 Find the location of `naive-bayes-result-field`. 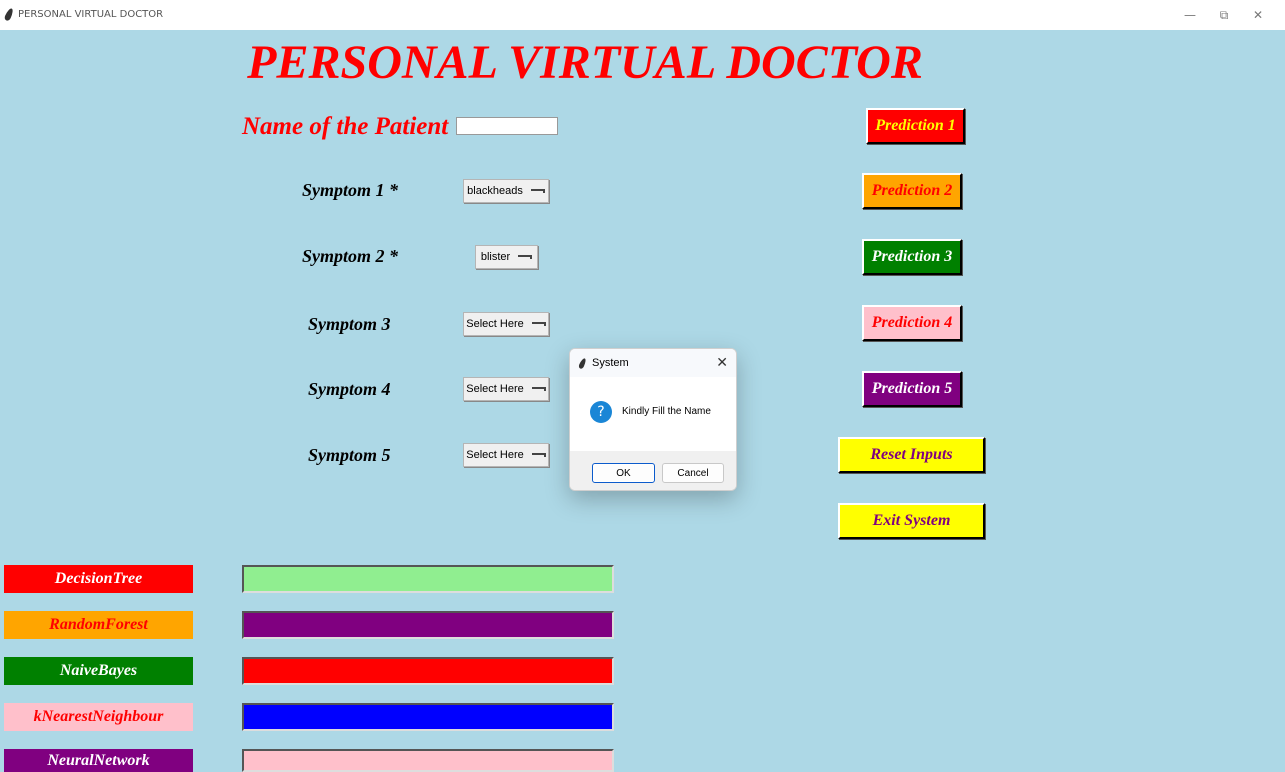

naive-bayes-result-field is located at coordinates (428, 671).